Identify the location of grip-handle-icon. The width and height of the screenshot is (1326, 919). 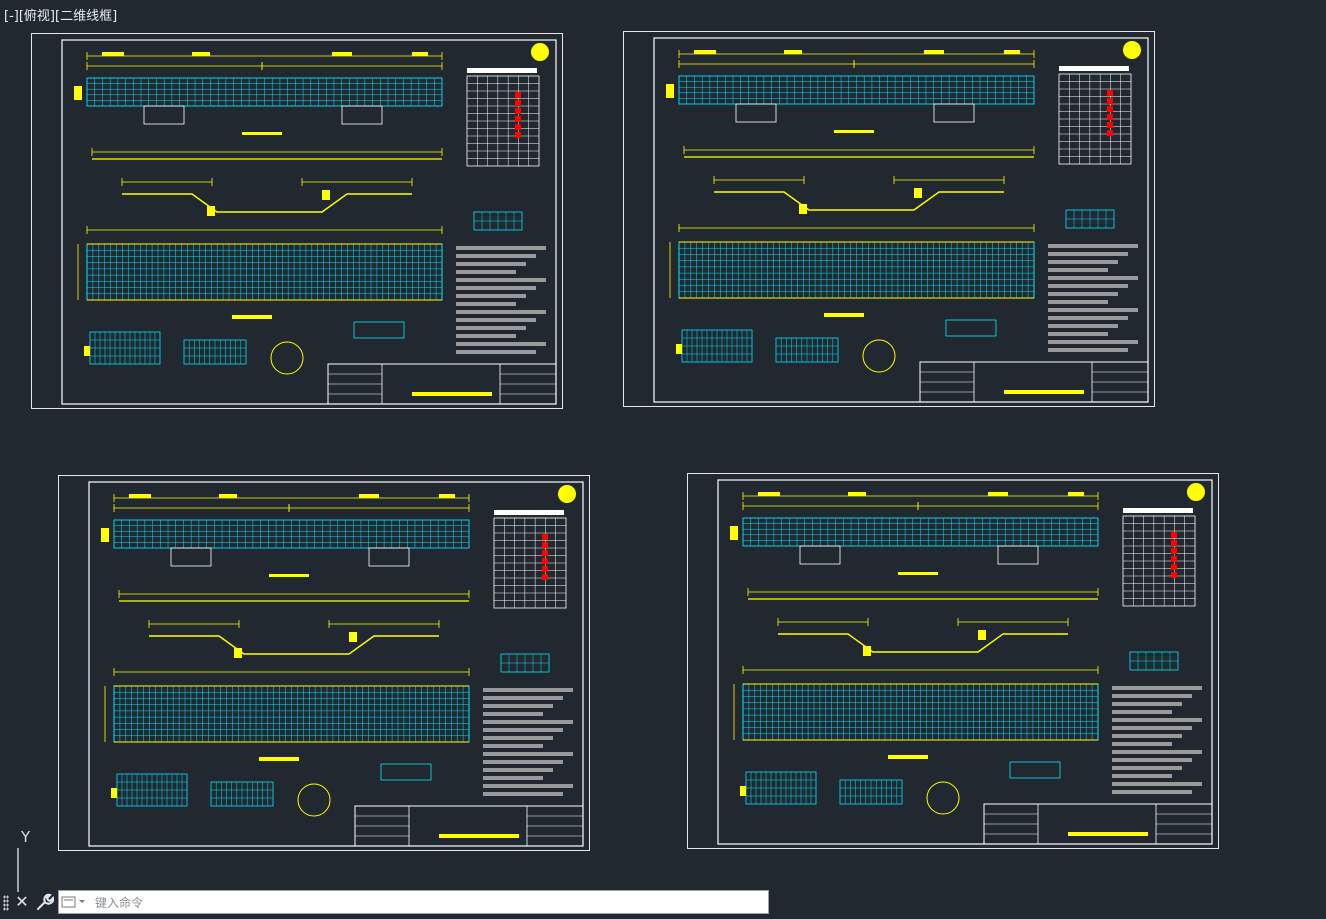
(6, 903).